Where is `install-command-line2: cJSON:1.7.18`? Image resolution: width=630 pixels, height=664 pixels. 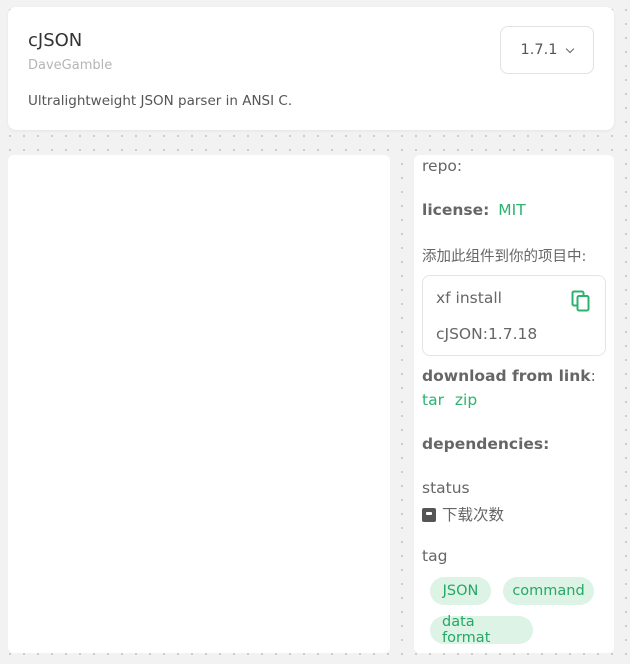 install-command-line2: cJSON:1.7.18 is located at coordinates (487, 334).